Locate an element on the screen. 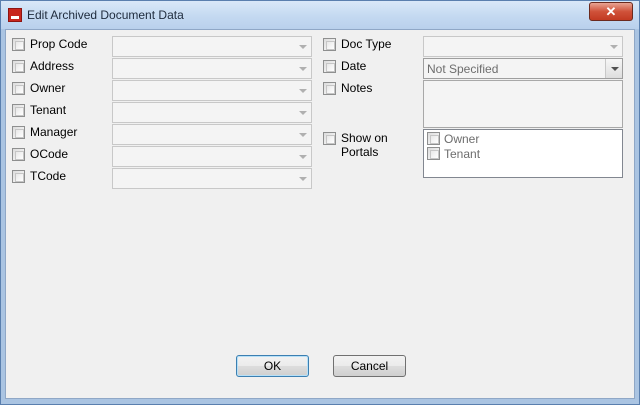 The image size is (640, 405). tenant-combo is located at coordinates (212, 112).